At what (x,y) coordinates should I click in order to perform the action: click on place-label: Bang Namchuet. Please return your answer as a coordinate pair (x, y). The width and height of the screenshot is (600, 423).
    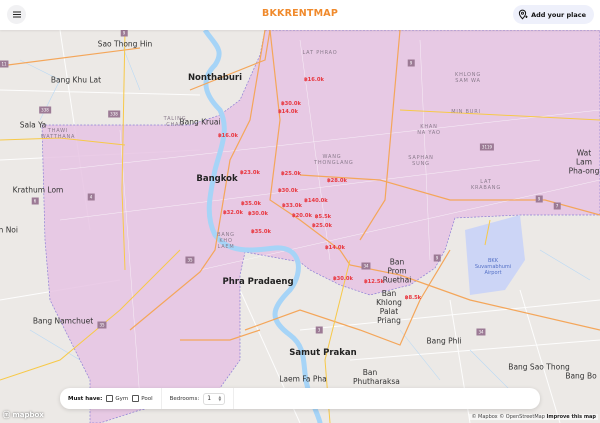
    Looking at the image, I should click on (63, 321).